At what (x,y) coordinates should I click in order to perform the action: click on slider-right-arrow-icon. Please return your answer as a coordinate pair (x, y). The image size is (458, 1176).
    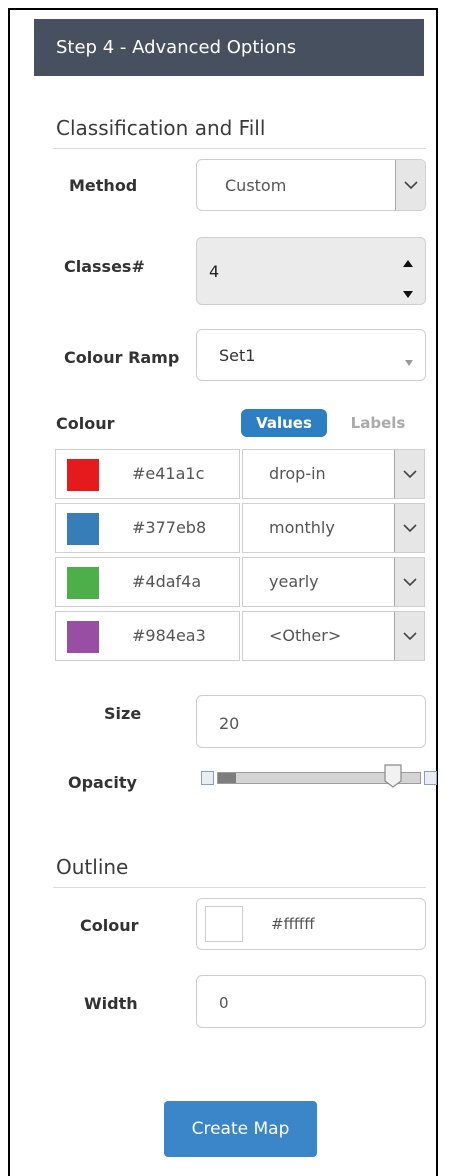
    Looking at the image, I should click on (430, 778).